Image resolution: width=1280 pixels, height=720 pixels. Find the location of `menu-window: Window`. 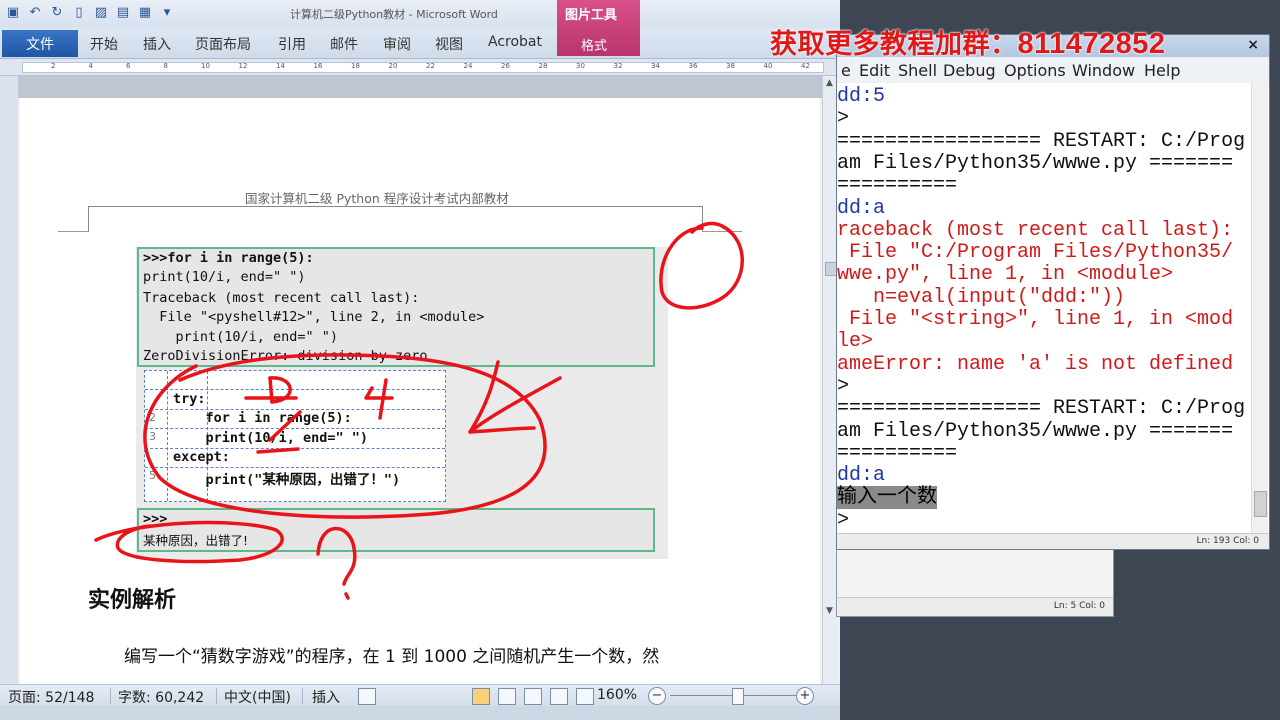

menu-window: Window is located at coordinates (1103, 70).